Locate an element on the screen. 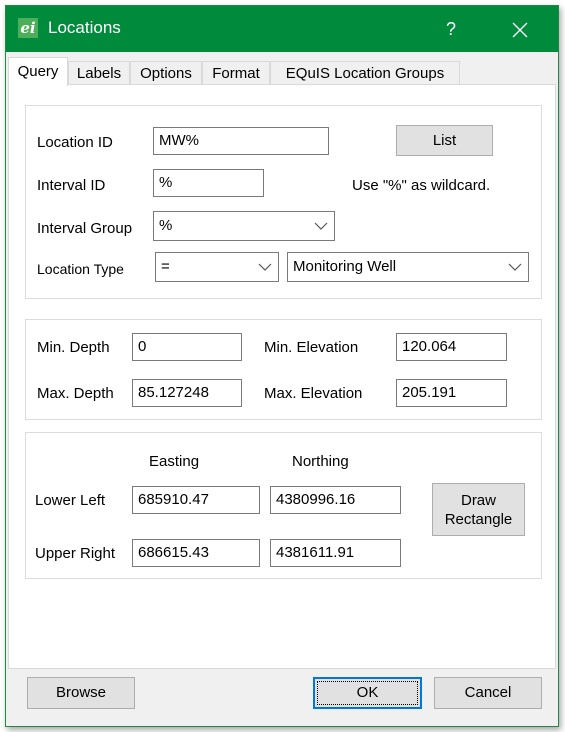 The image size is (565, 732). location-id-label: Location ID is located at coordinates (75, 142).